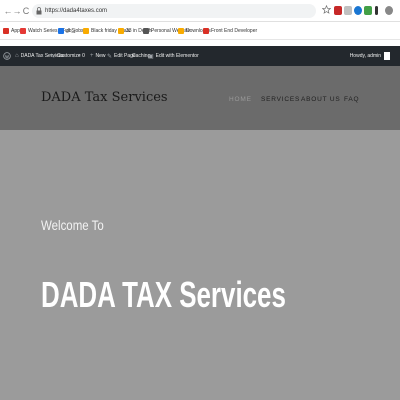  I want to click on wp-comments-link: ▪ 0, so click(81, 56).